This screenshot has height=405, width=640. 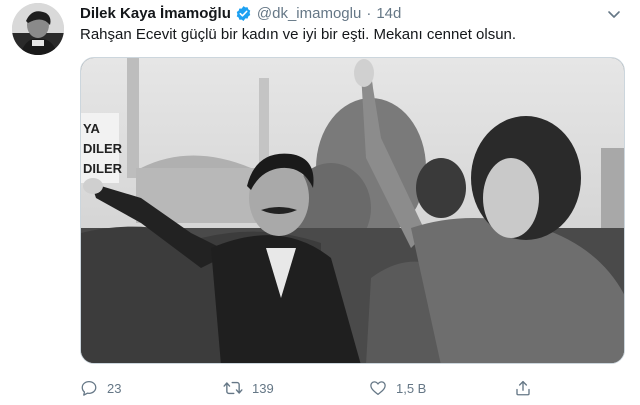 I want to click on tweet-header: Dilek Kaya İmamoğlu @dk_imamoglu · 14d, so click(x=240, y=13).